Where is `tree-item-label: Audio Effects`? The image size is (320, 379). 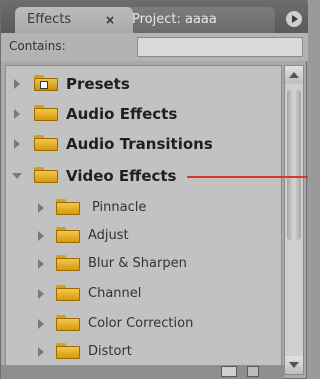
tree-item-label: Audio Effects is located at coordinates (122, 114).